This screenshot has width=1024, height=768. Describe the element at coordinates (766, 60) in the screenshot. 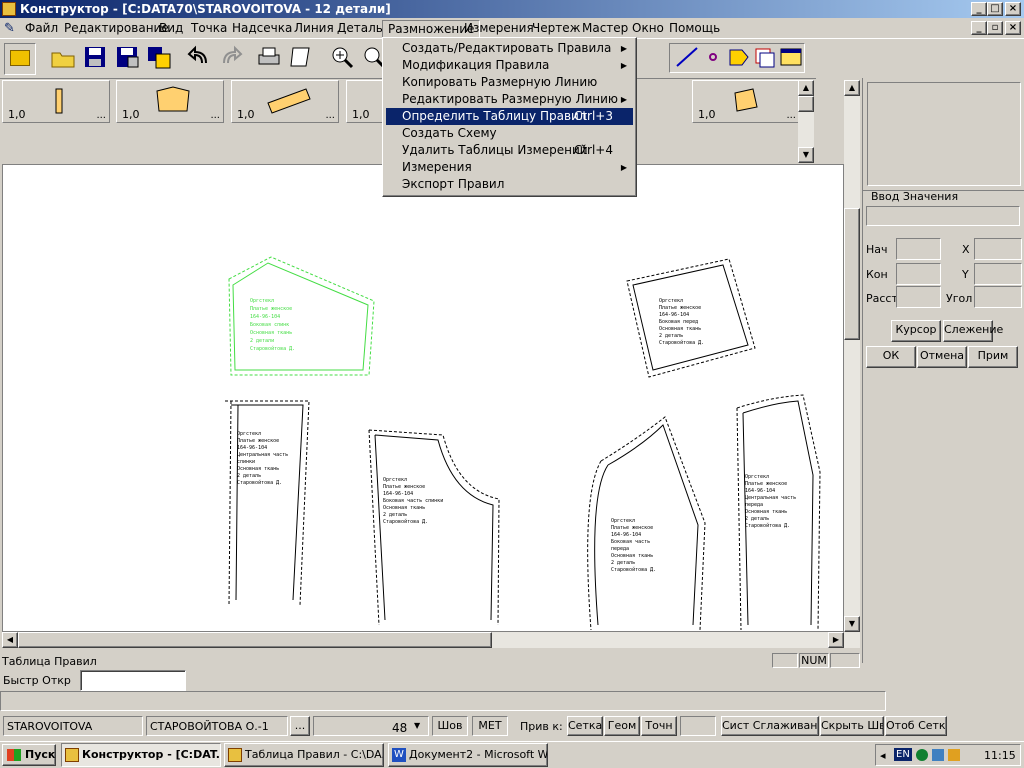

I see `layers-tool-icon` at that location.